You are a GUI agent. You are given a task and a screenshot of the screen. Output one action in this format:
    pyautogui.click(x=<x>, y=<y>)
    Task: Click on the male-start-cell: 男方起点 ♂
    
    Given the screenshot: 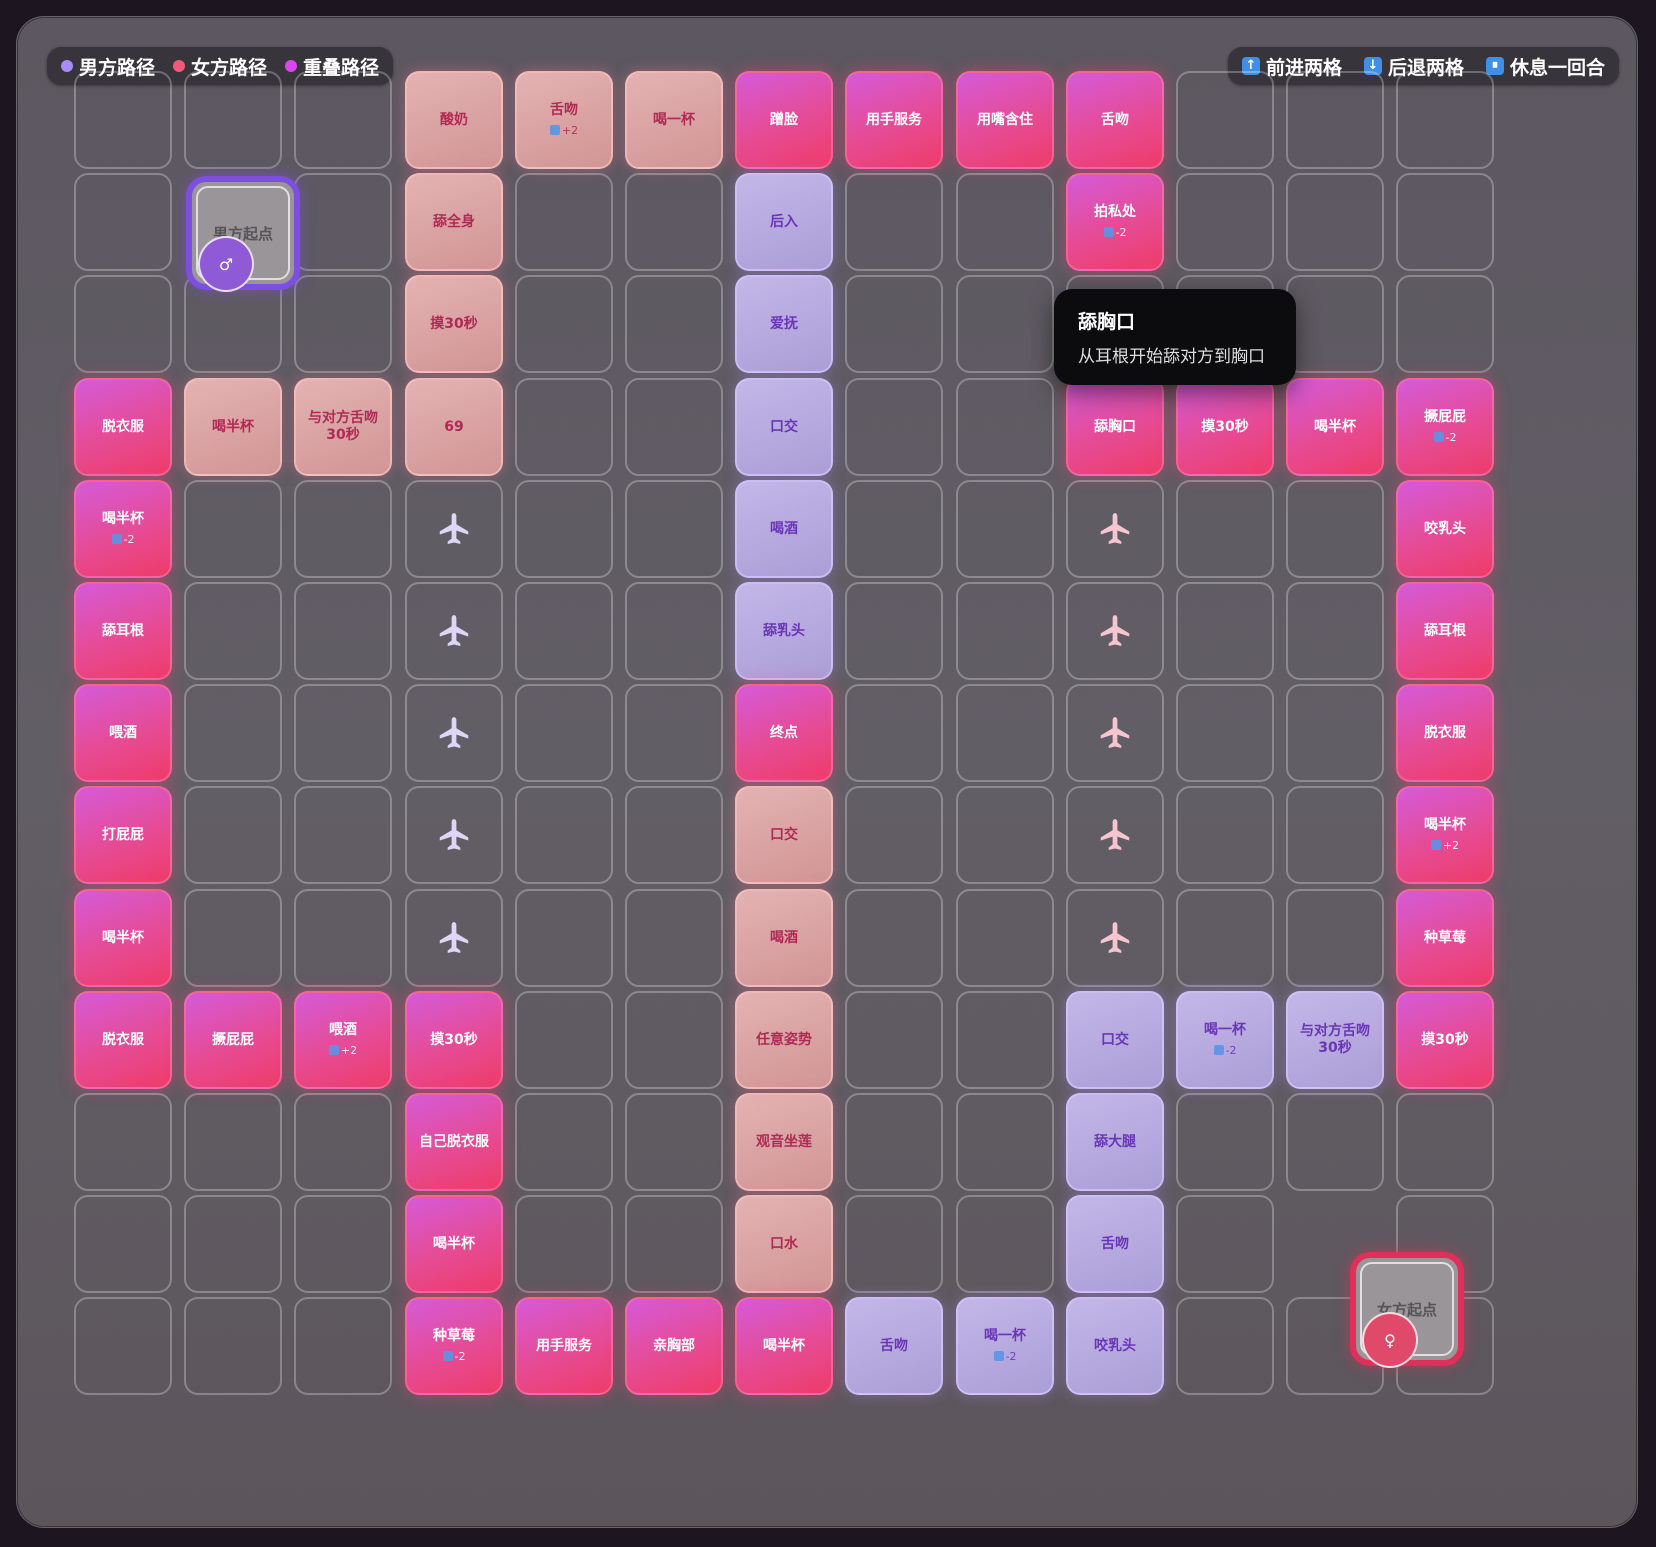 What is the action you would take?
    pyautogui.click(x=243, y=234)
    